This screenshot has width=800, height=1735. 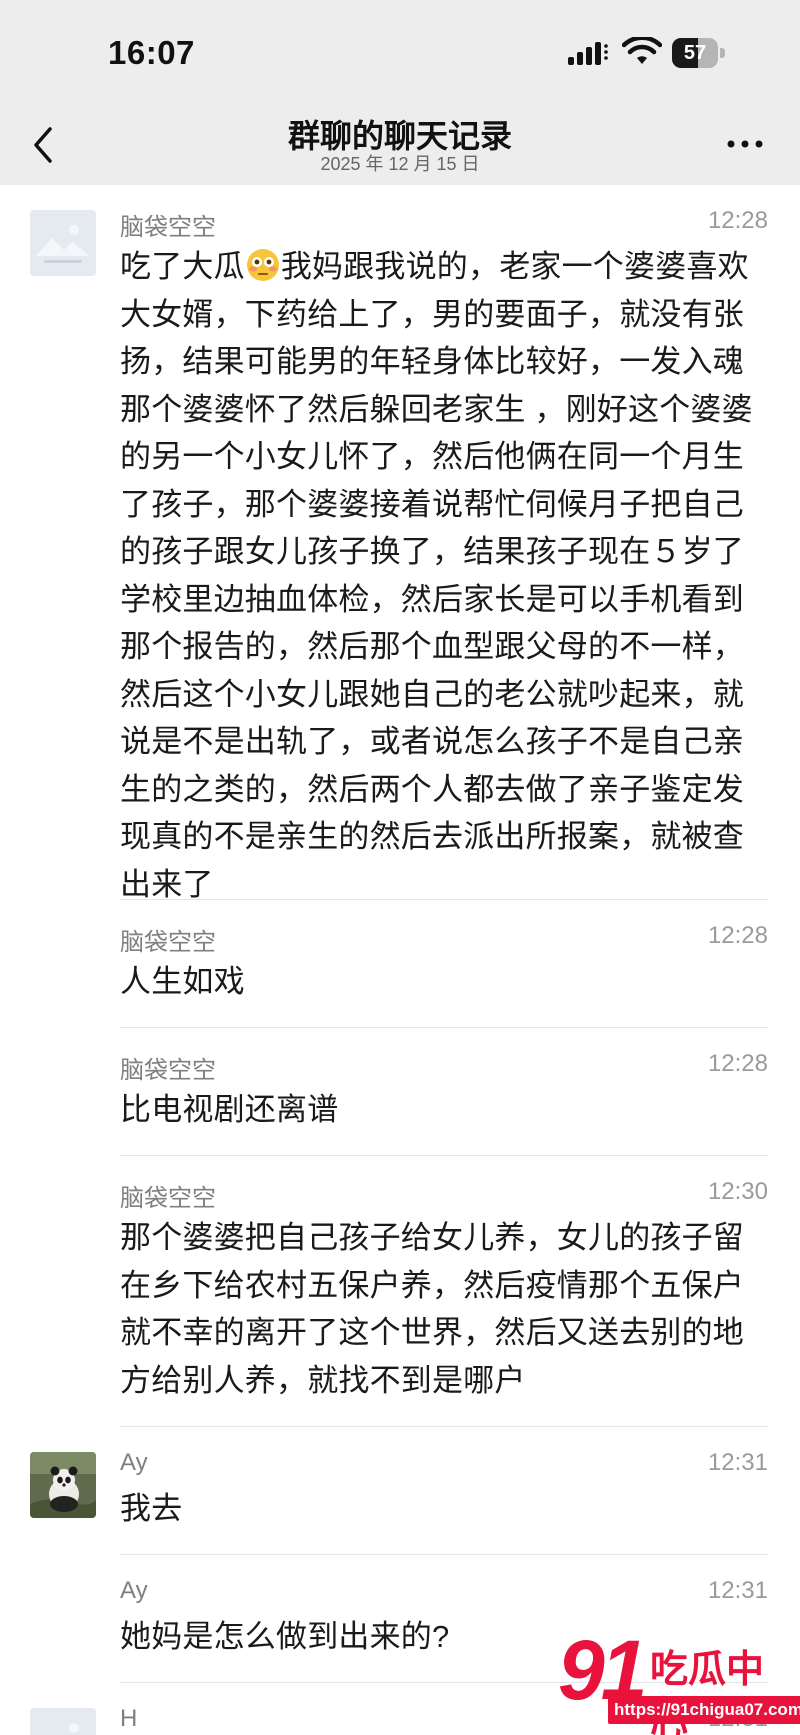 What do you see at coordinates (182, 981) in the screenshot?
I see `message-text: 人生如戏` at bounding box center [182, 981].